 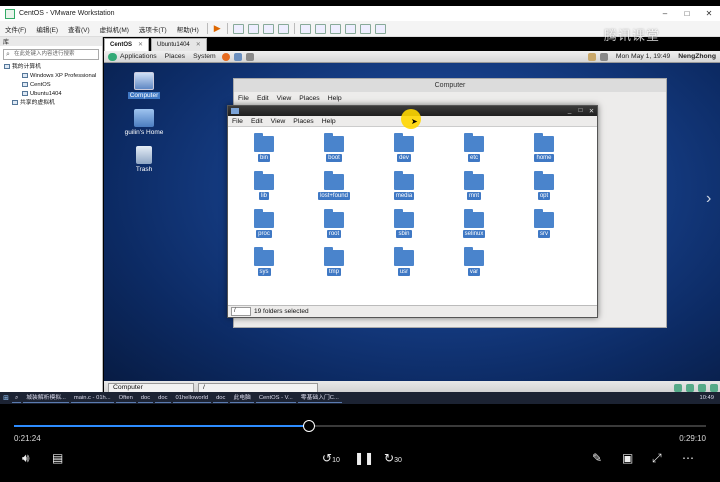 I want to click on subtitles-icon: ▤, so click(x=57, y=458).